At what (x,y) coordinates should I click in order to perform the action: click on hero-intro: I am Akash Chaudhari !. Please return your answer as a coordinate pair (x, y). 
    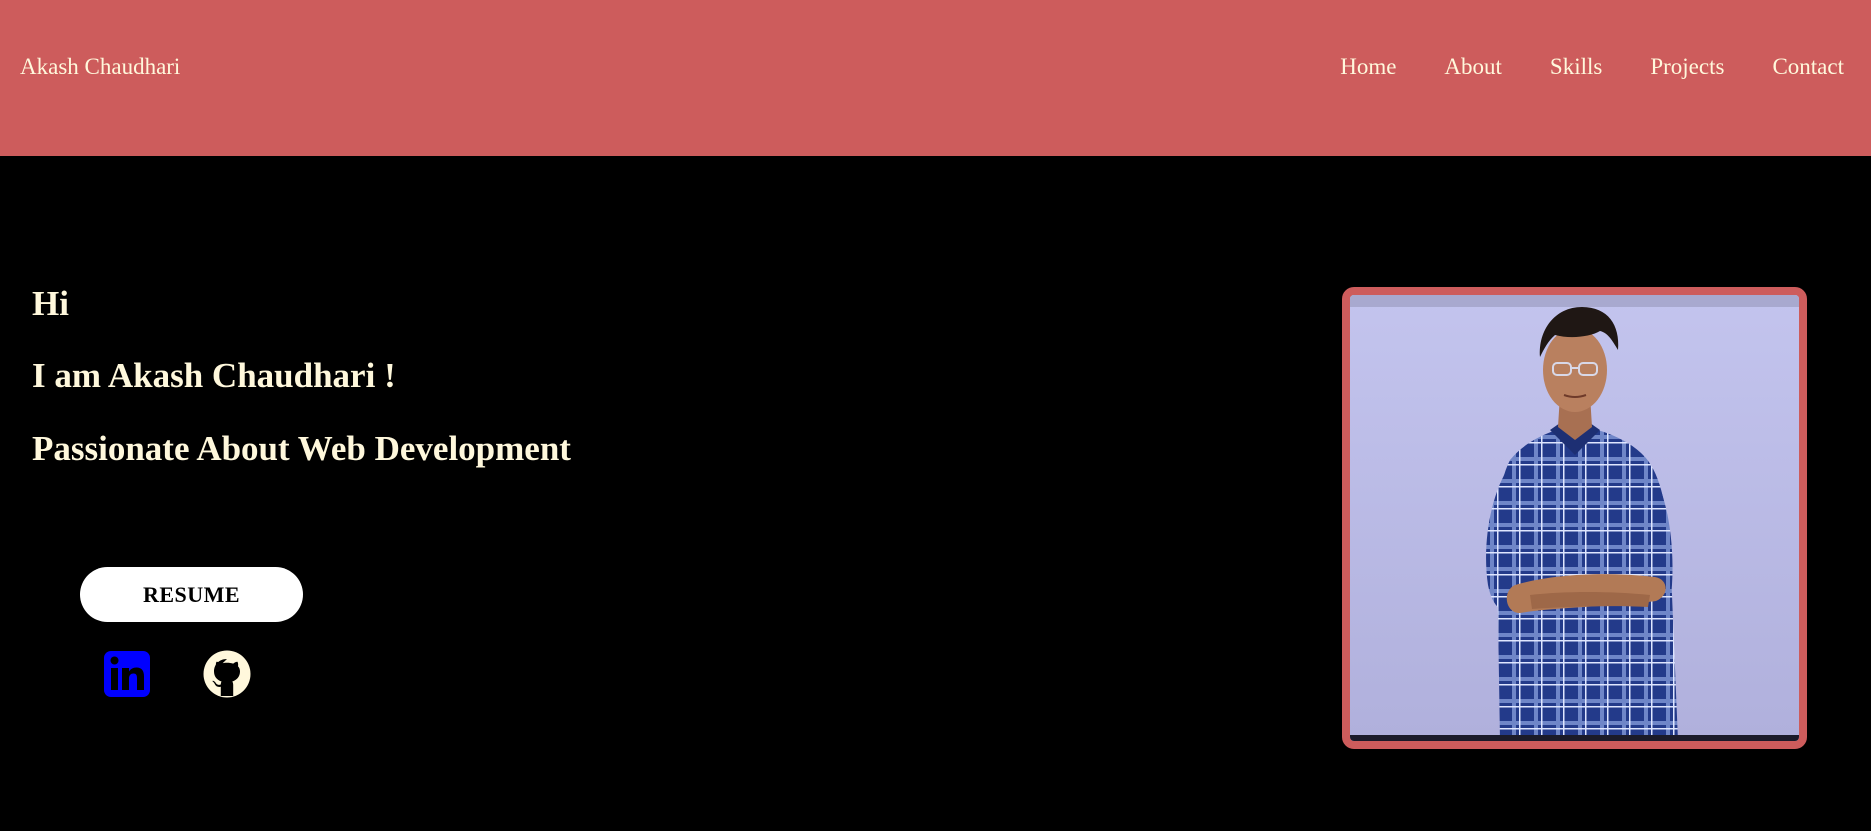
    Looking at the image, I should click on (214, 375).